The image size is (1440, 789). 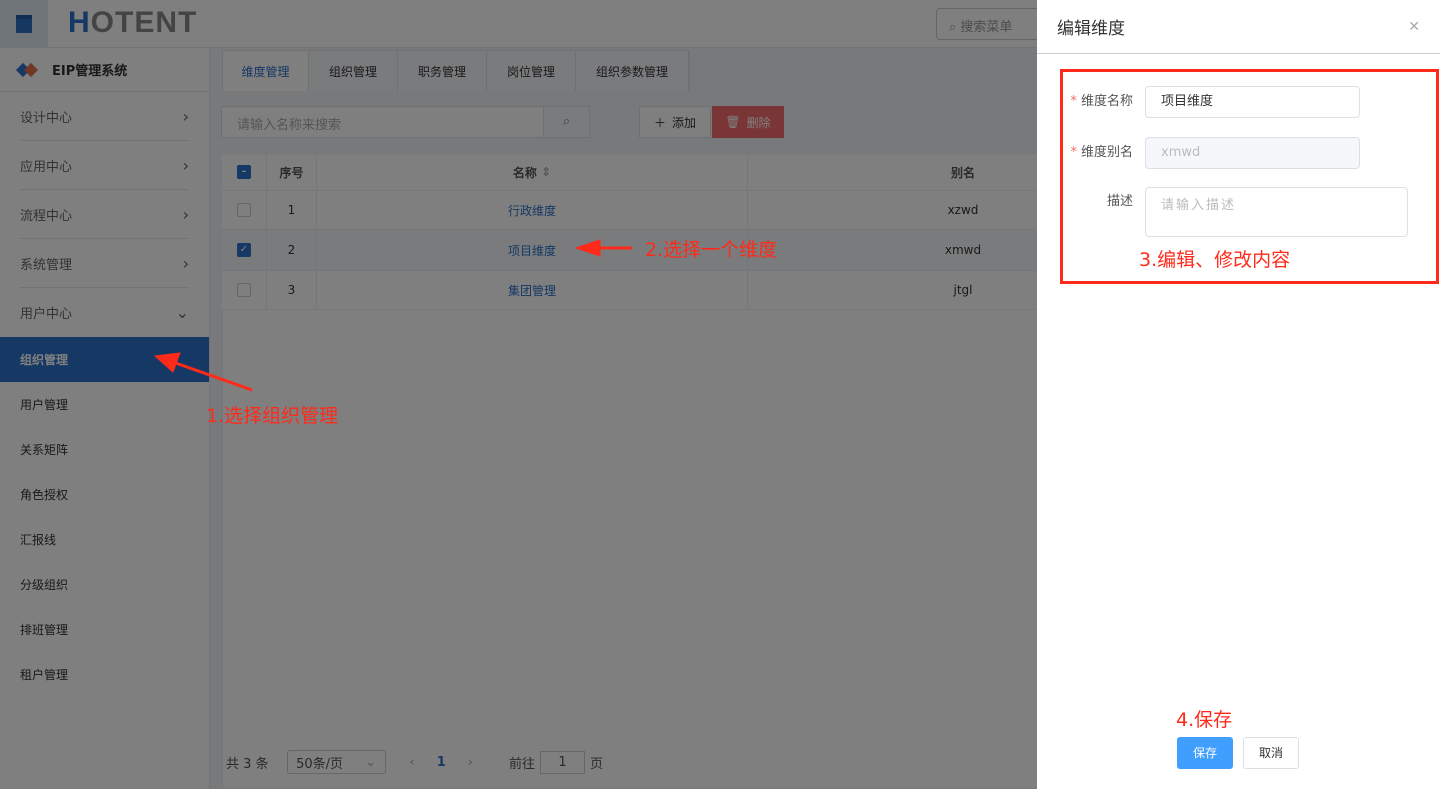 What do you see at coordinates (167, 362) in the screenshot?
I see `arrow-head-step1` at bounding box center [167, 362].